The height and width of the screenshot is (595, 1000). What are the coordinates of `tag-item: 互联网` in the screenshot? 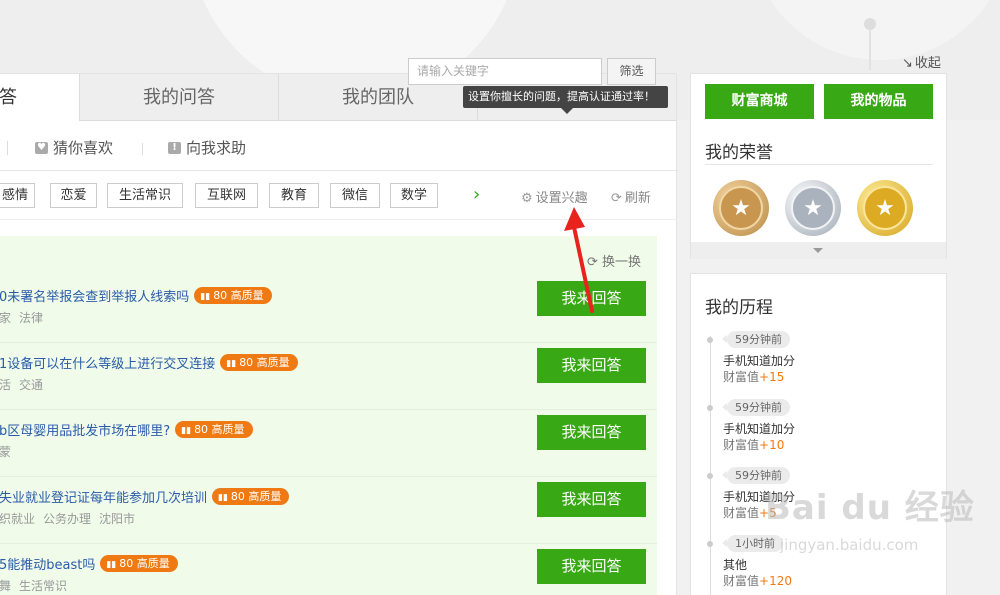 It's located at (226, 195).